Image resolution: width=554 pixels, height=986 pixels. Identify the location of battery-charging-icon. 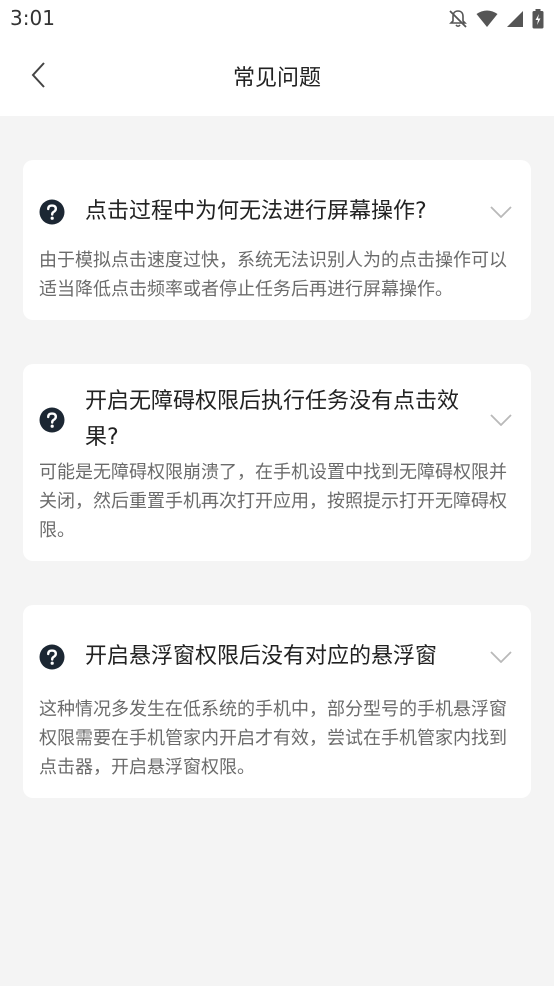
(538, 19).